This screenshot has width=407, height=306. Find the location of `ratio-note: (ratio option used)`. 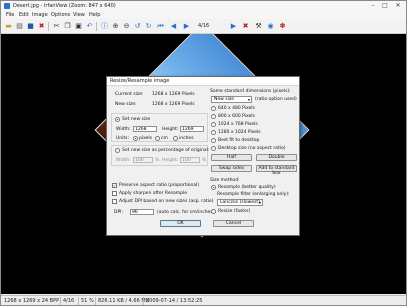

ratio-note: (ratio option used) is located at coordinates (276, 99).